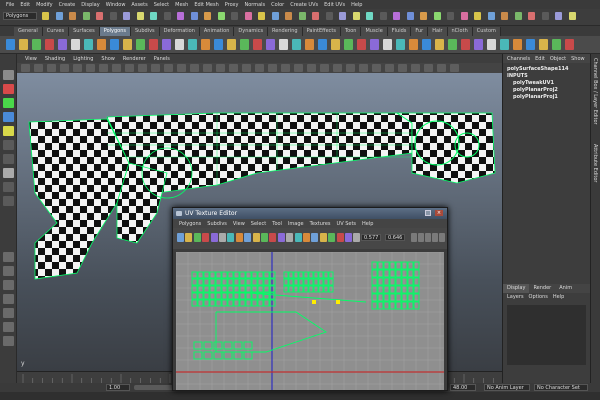 The height and width of the screenshot is (400, 600). I want to click on shelf-tab-dynamics: Dynamics, so click(251, 31).